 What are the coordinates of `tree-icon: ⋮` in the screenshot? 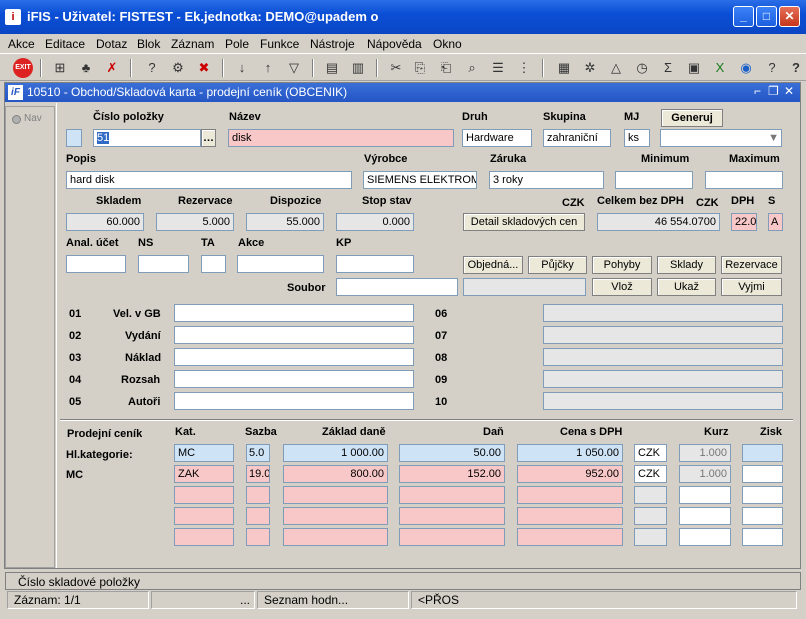 It's located at (524, 68).